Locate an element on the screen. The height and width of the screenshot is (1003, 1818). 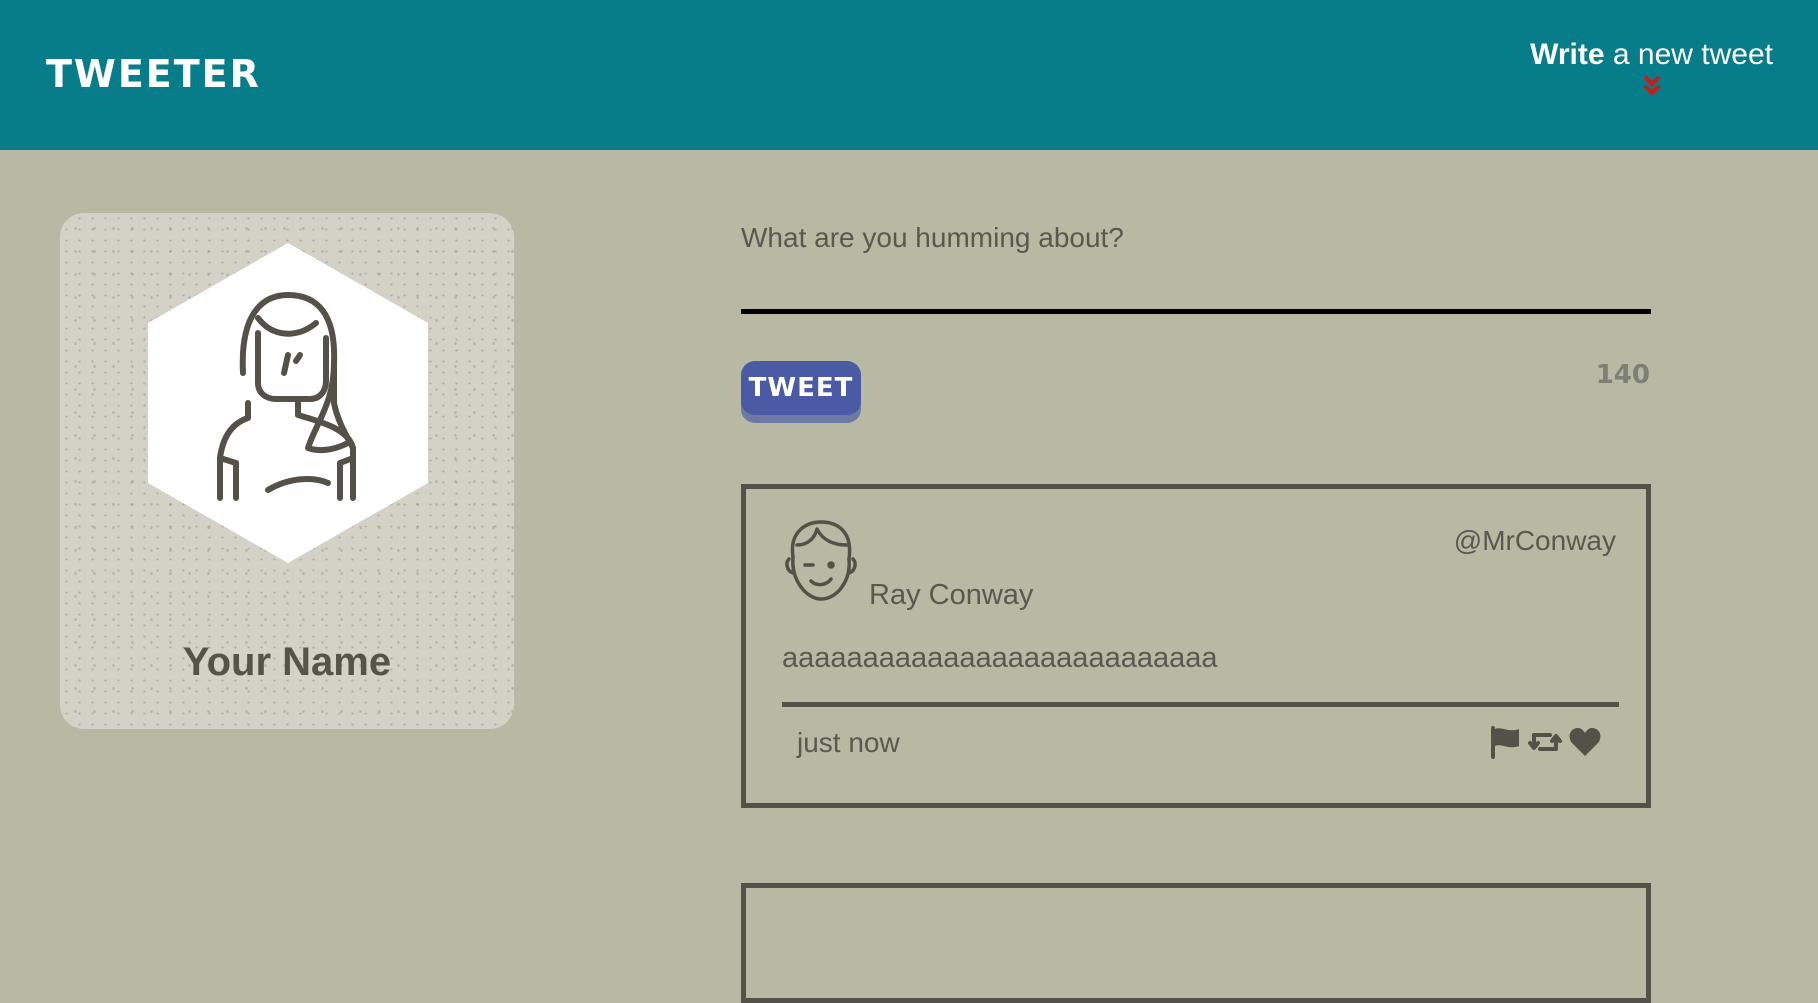
user-avatar-icon is located at coordinates (821, 560).